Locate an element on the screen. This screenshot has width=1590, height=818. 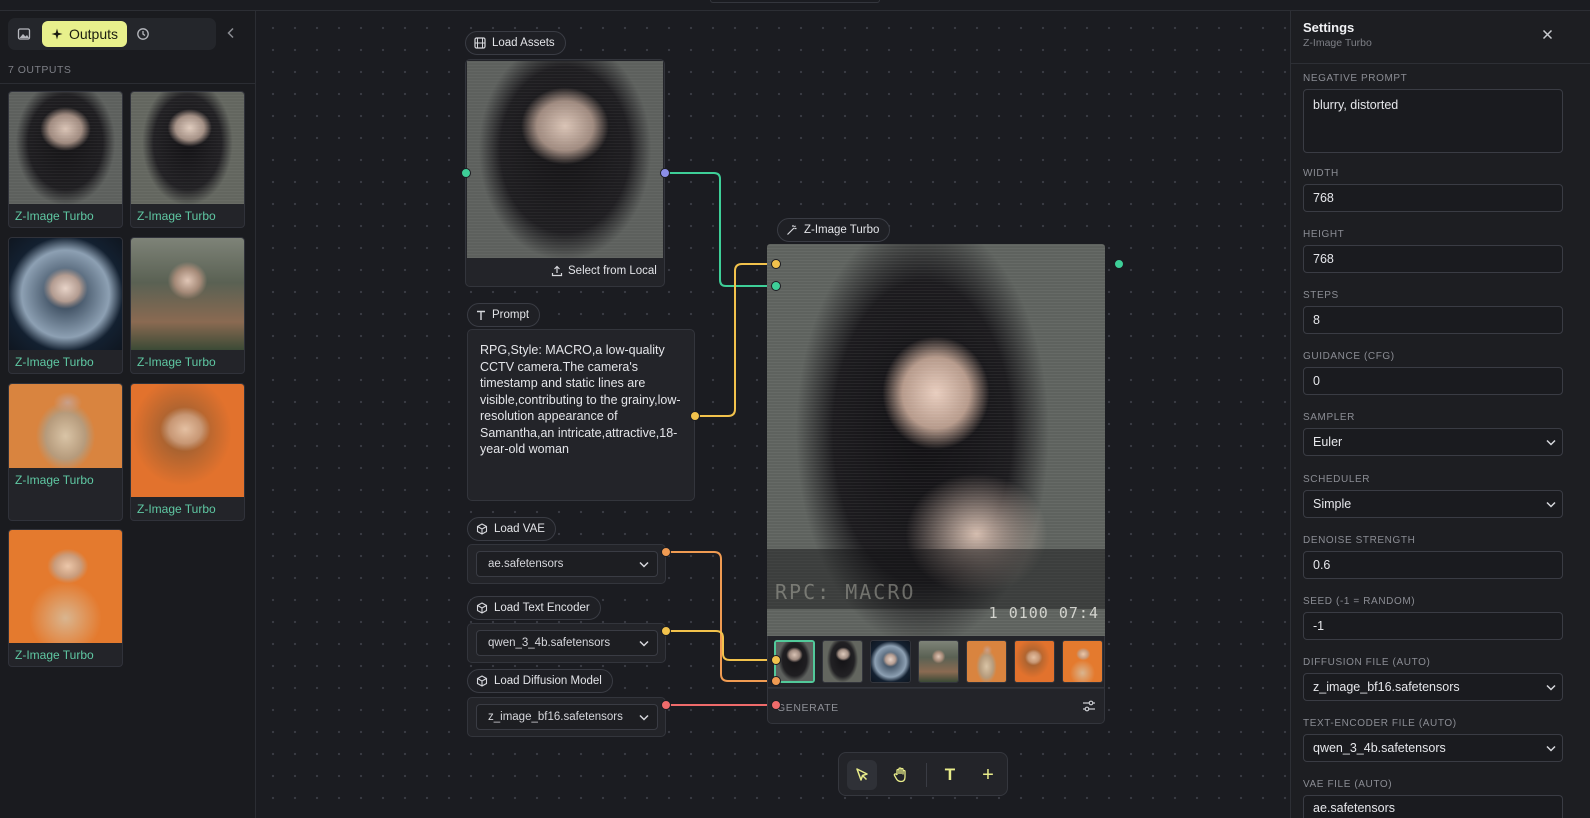
guidance-input: 0 is located at coordinates (1433, 381).